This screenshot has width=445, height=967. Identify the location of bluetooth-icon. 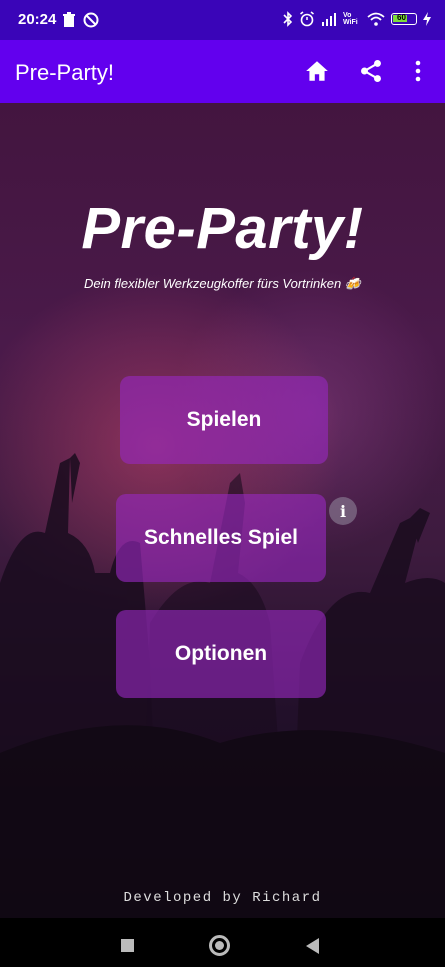
(288, 19).